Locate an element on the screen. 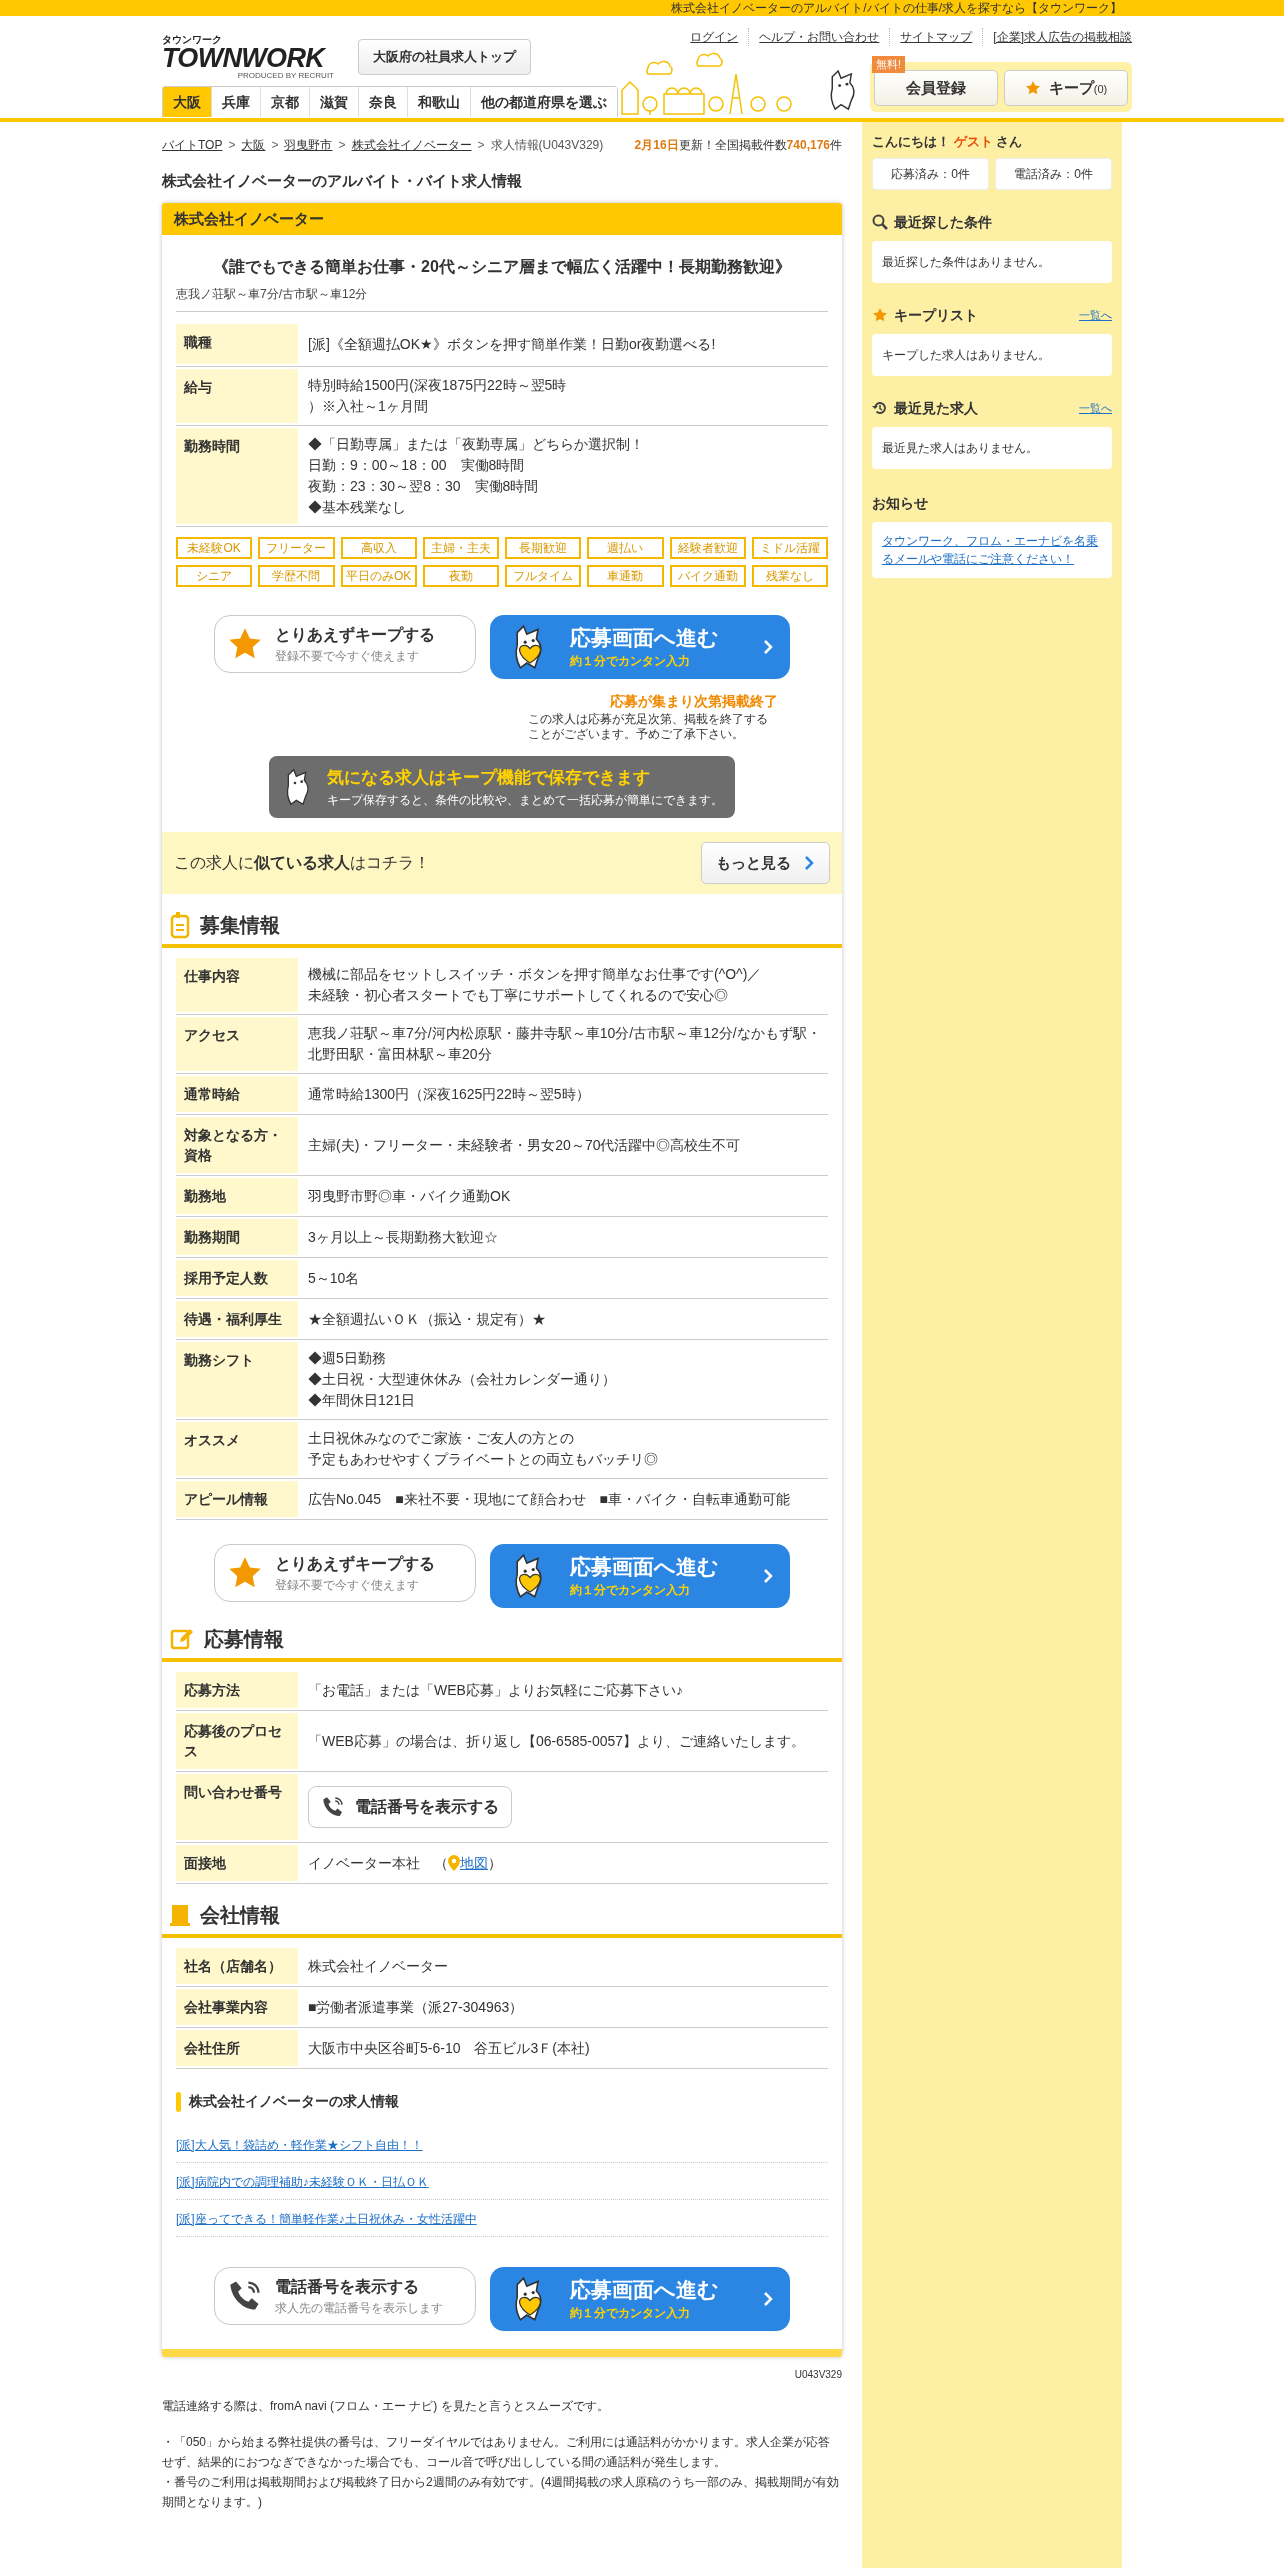  row-label: 通常時給 is located at coordinates (237, 1094).